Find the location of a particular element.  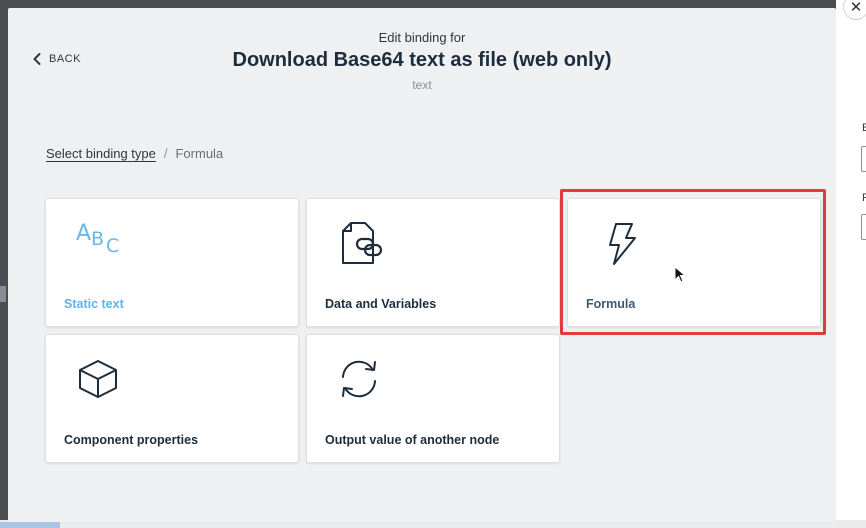

refresh-icon is located at coordinates (359, 379).